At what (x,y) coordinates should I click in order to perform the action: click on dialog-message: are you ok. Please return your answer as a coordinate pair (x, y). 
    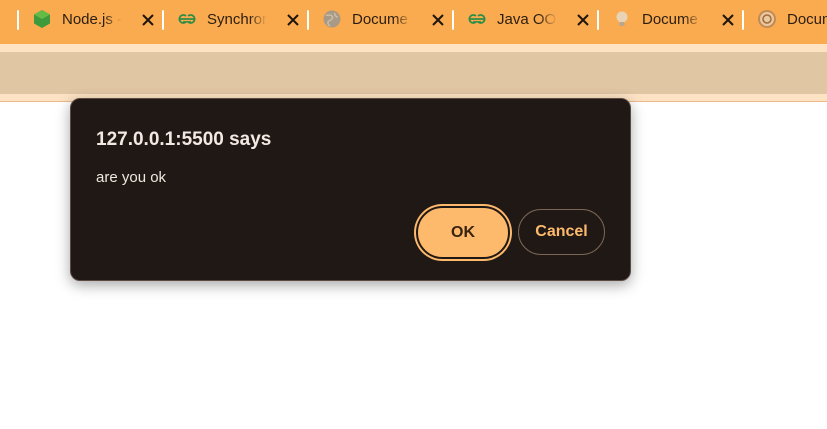
    Looking at the image, I should click on (131, 177).